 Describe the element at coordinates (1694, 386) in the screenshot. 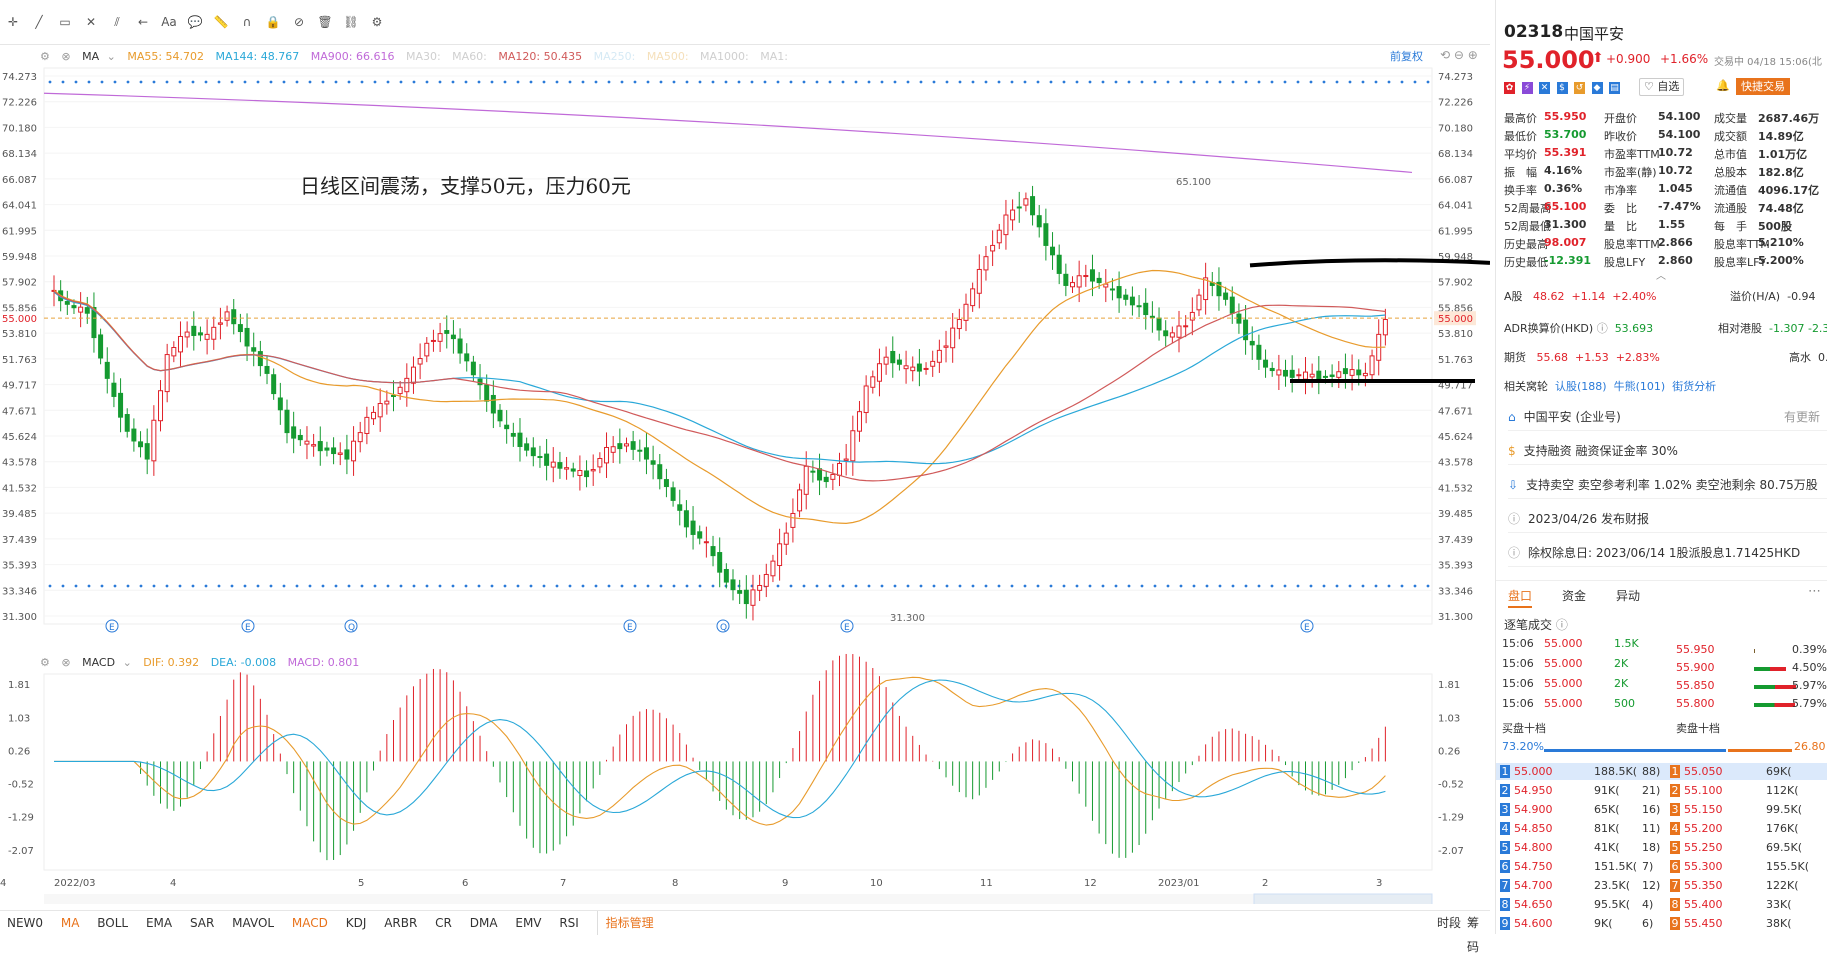

I see `jiekuai-link: 街货分析` at that location.